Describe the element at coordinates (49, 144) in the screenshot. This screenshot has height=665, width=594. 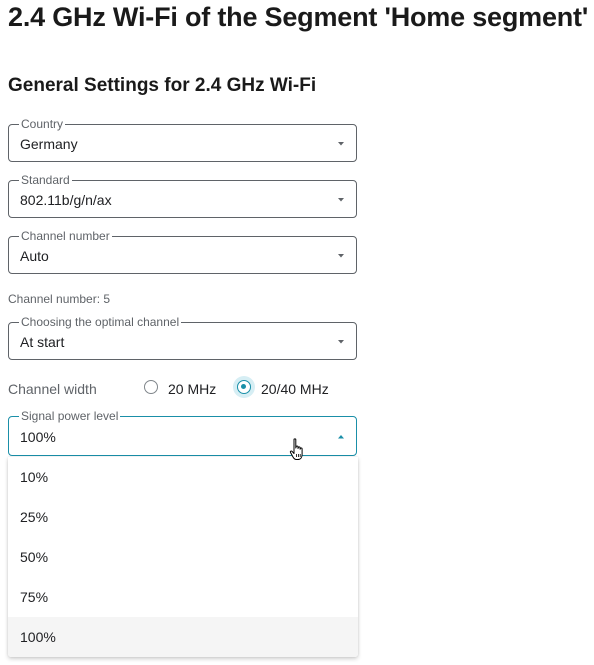
I see `country-value: Germany` at that location.